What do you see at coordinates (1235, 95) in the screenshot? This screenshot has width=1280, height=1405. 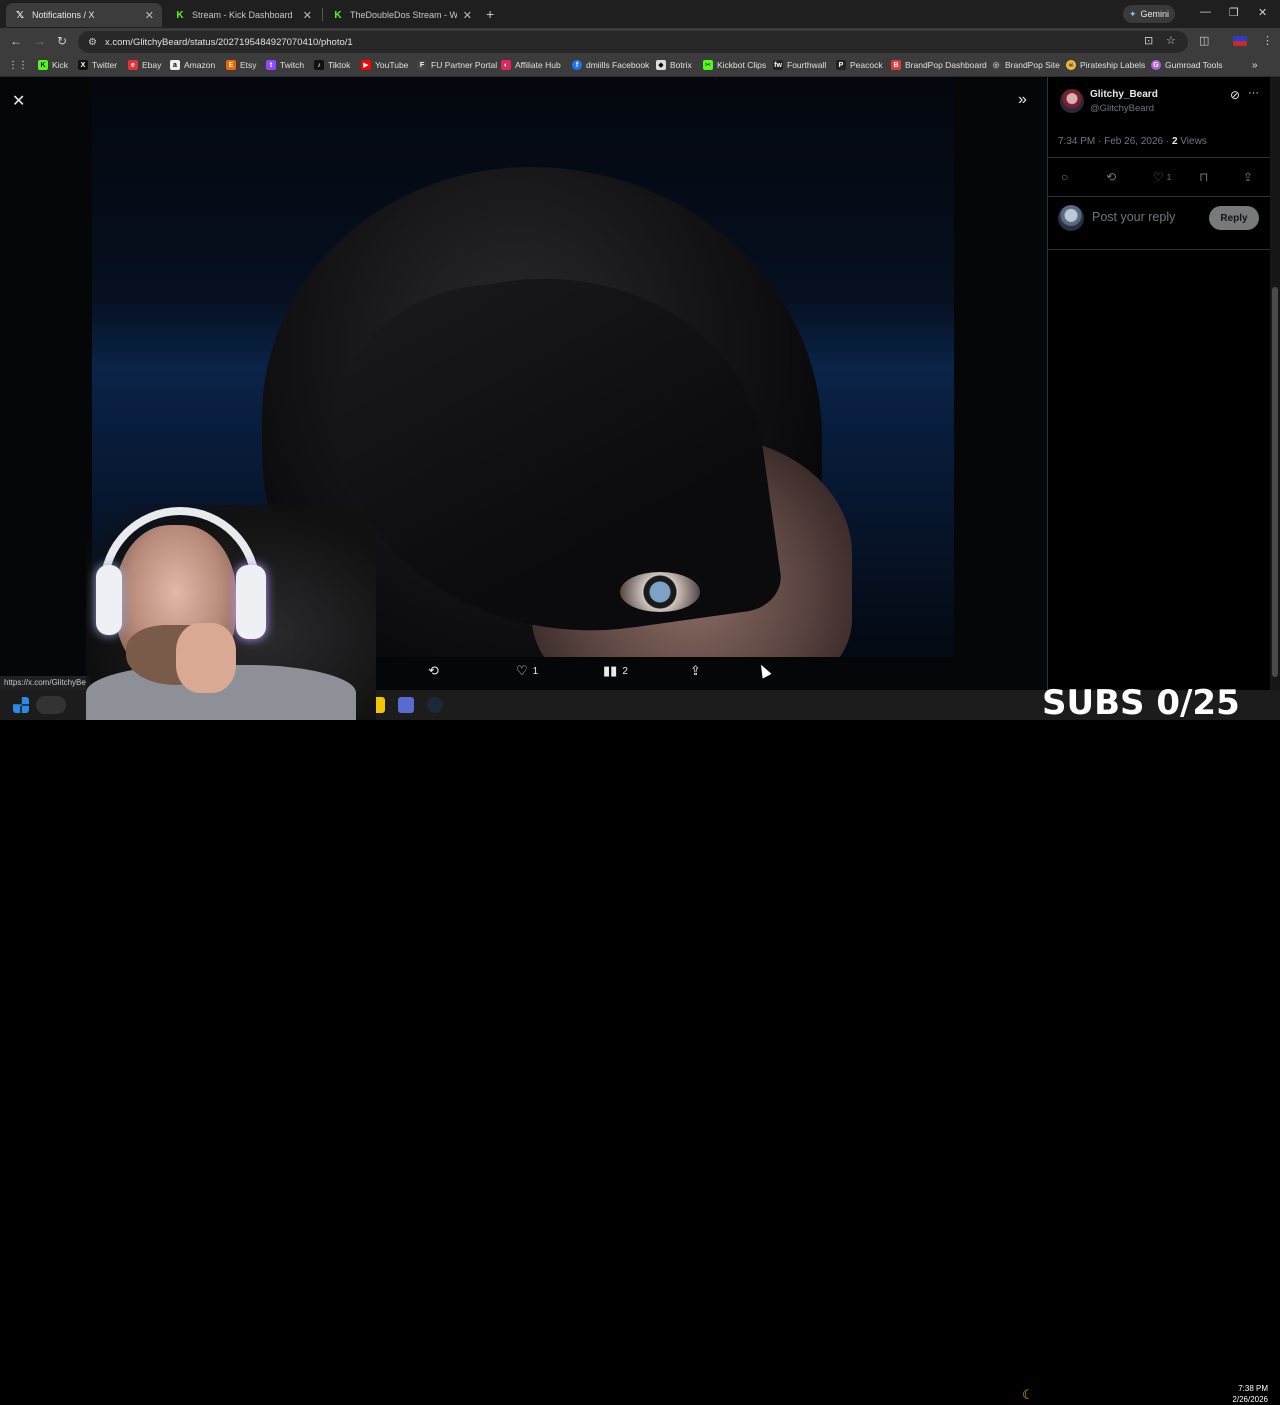 I see `grok-icon: ⊘` at bounding box center [1235, 95].